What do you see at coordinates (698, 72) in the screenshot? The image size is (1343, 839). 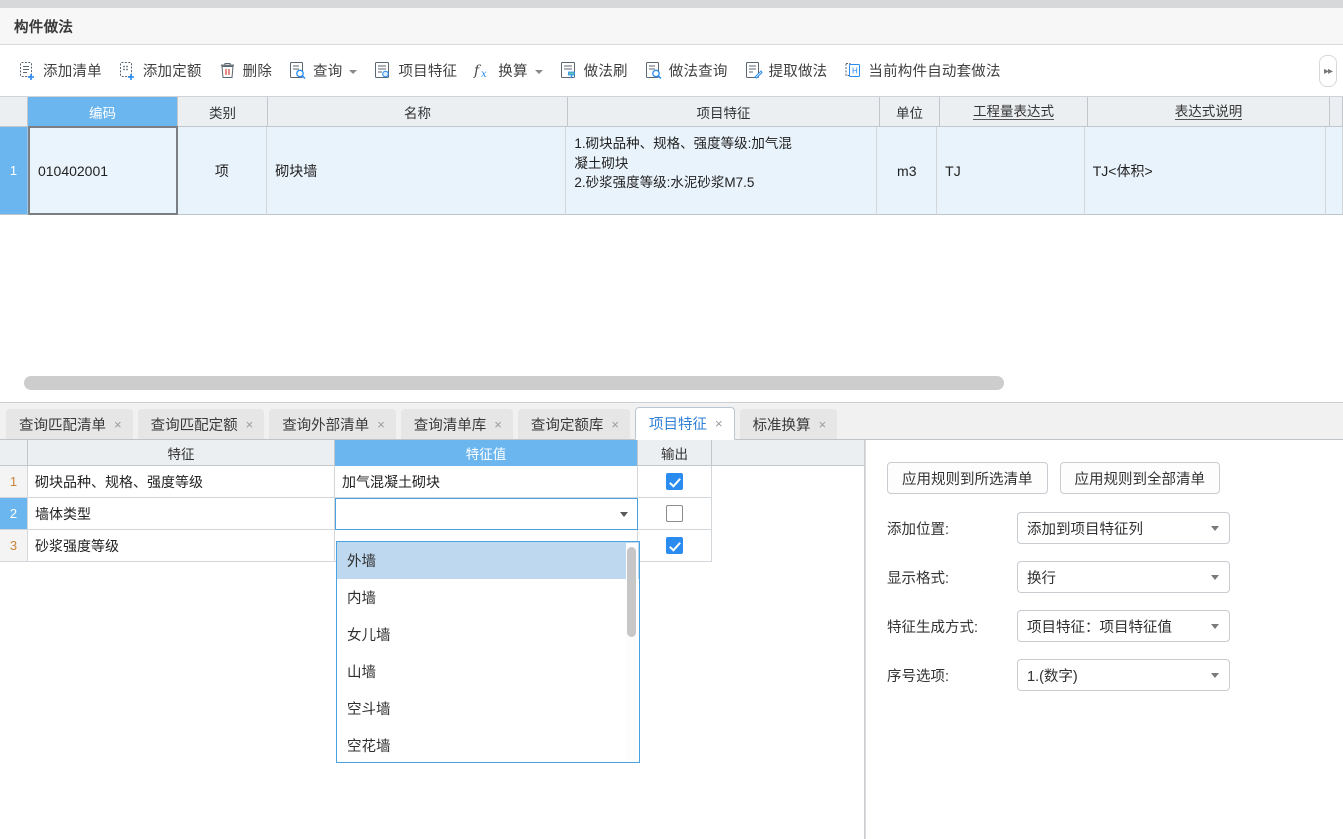 I see `toolbar-label: 做法查询` at bounding box center [698, 72].